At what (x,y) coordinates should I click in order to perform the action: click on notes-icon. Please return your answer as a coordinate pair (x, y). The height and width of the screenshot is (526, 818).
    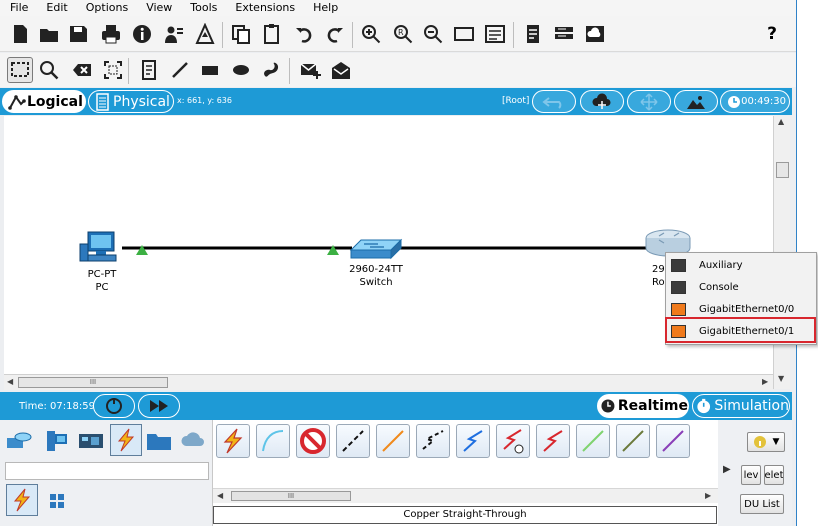
    Looking at the image, I should click on (533, 34).